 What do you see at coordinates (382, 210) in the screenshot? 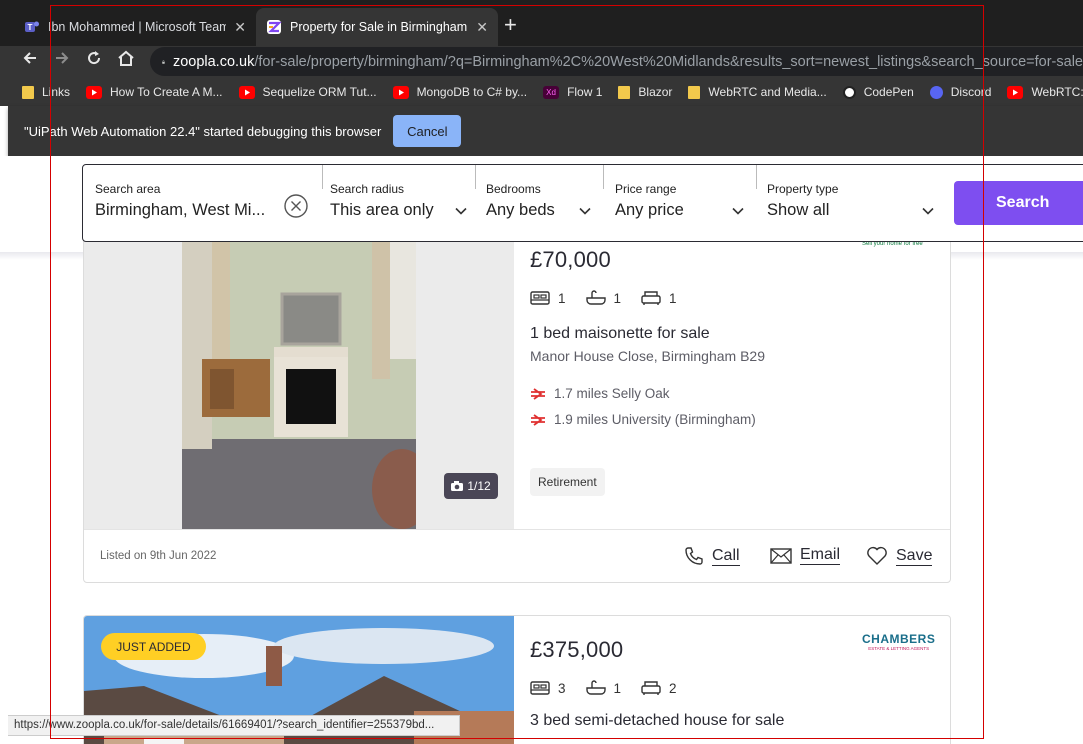
I see `search-radius-value: This area only` at bounding box center [382, 210].